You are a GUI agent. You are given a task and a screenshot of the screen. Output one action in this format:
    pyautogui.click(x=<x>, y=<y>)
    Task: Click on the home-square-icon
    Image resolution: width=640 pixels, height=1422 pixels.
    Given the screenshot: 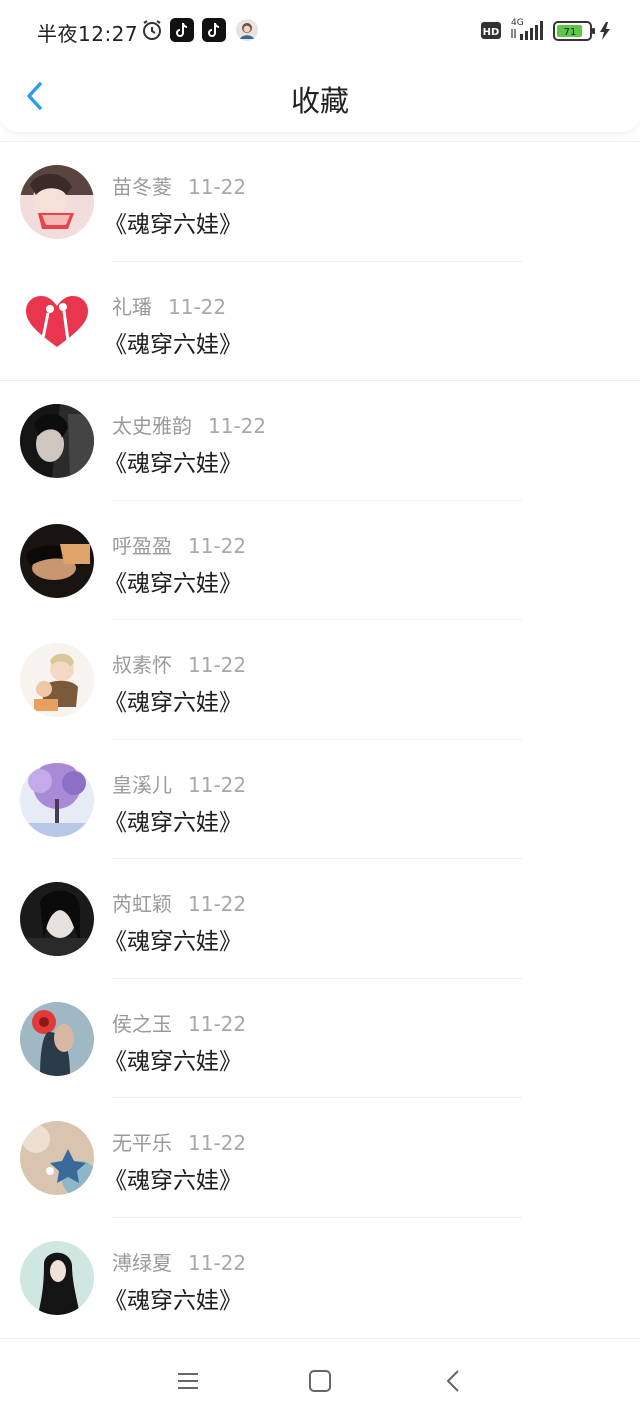 What is the action you would take?
    pyautogui.click(x=320, y=1381)
    